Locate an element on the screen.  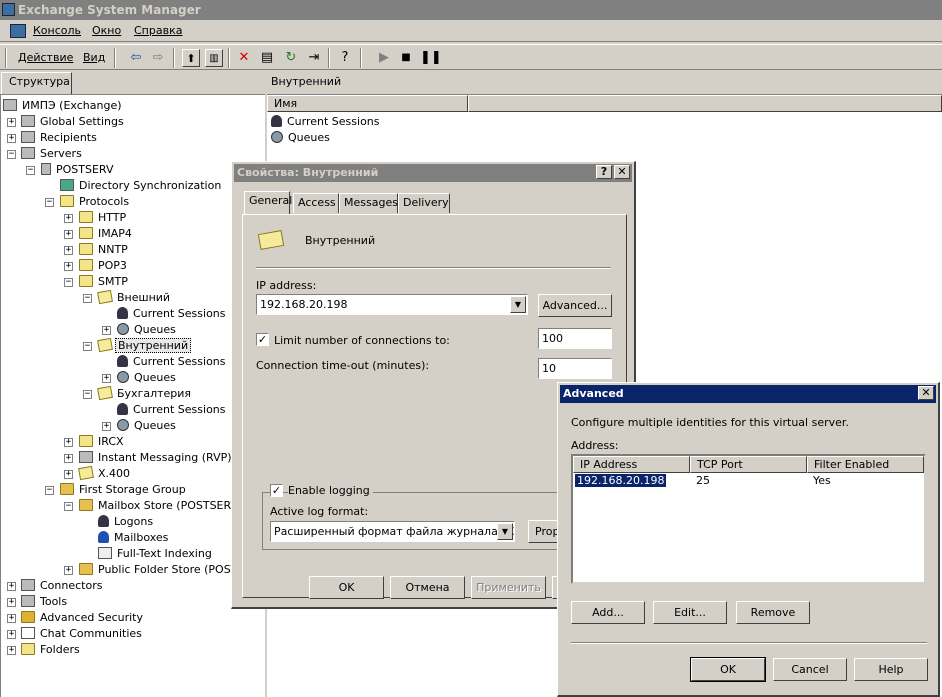
menu-view: Вид is located at coordinates (94, 57).